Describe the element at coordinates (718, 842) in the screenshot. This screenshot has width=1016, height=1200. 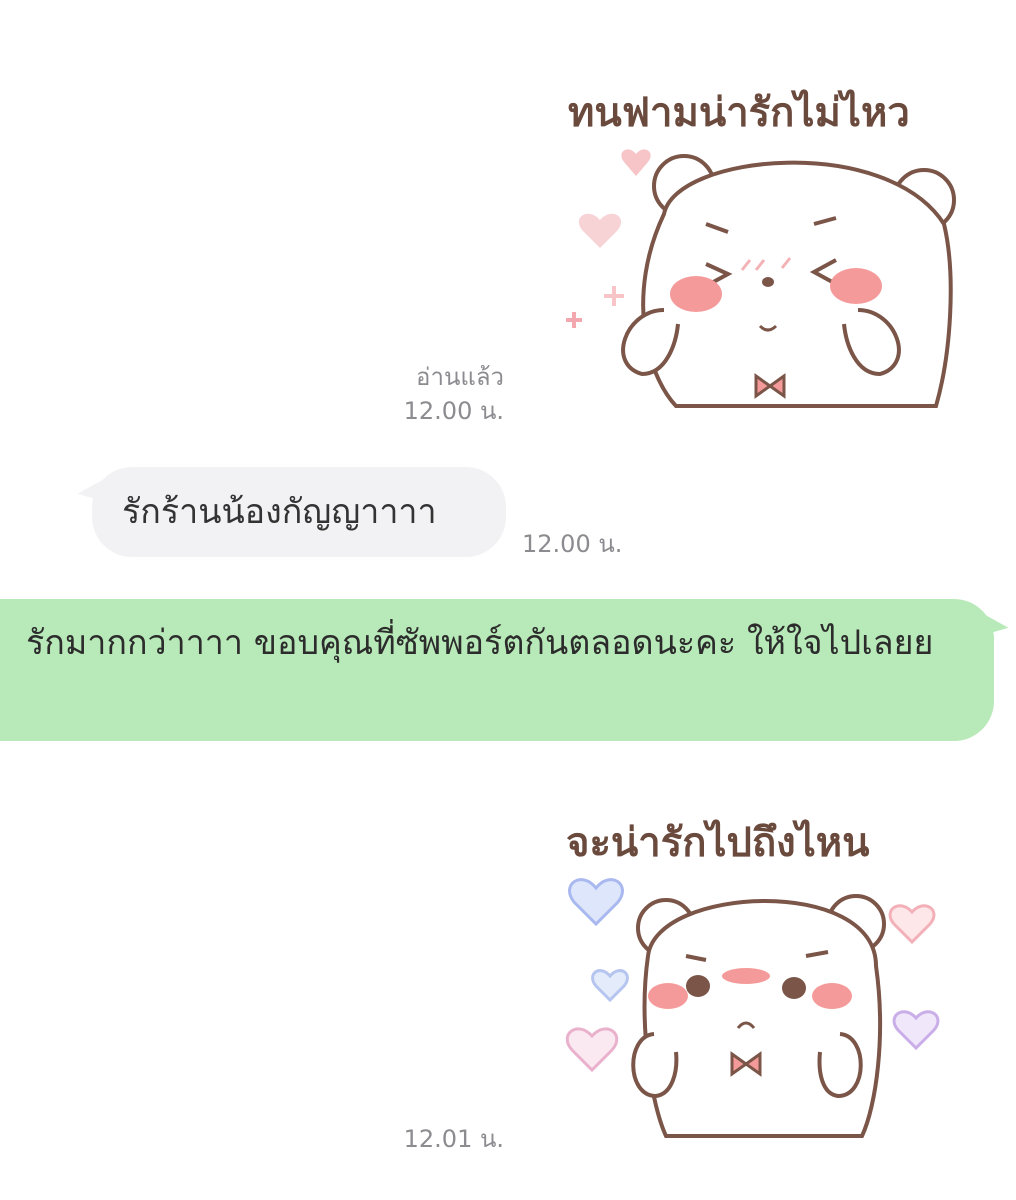
I see `sticker-caption: จะน่ารักไปถึงไหน` at that location.